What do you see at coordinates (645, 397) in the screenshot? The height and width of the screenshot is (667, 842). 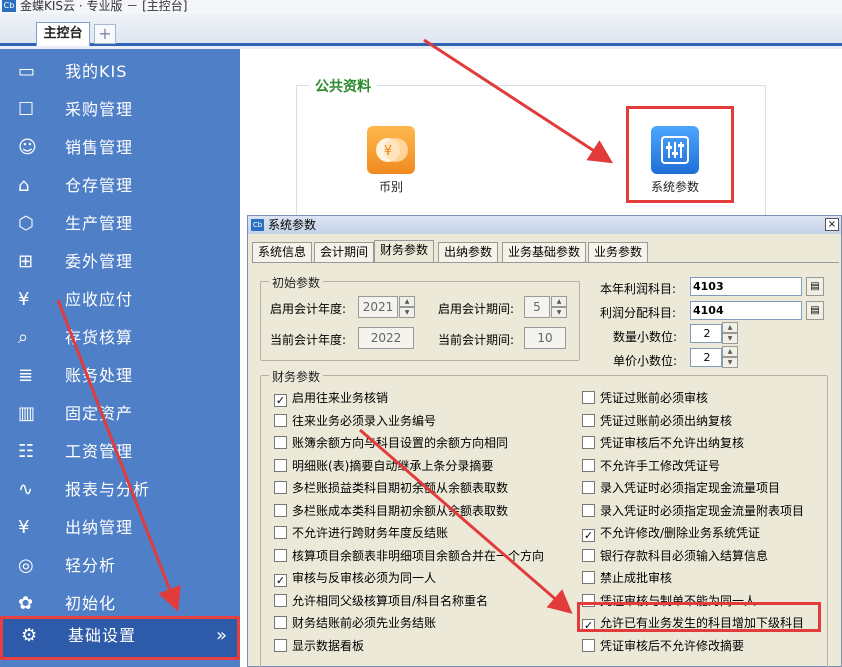 I see `finance-right-checkbox-0: 凭证过账前必须审核` at bounding box center [645, 397].